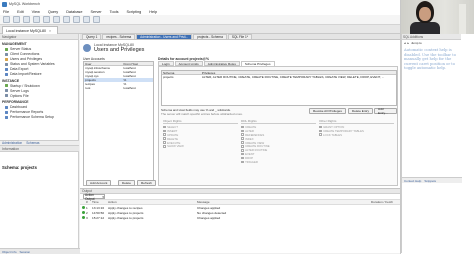  I want to click on right-panel-tabs: Context Help Snippets, so click(432, 180).